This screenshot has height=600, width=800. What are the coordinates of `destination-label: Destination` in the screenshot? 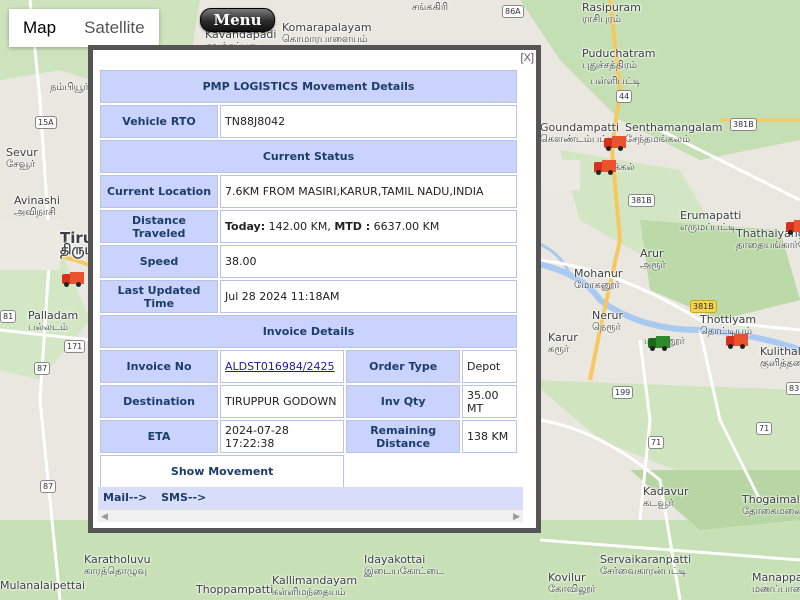 It's located at (159, 401).